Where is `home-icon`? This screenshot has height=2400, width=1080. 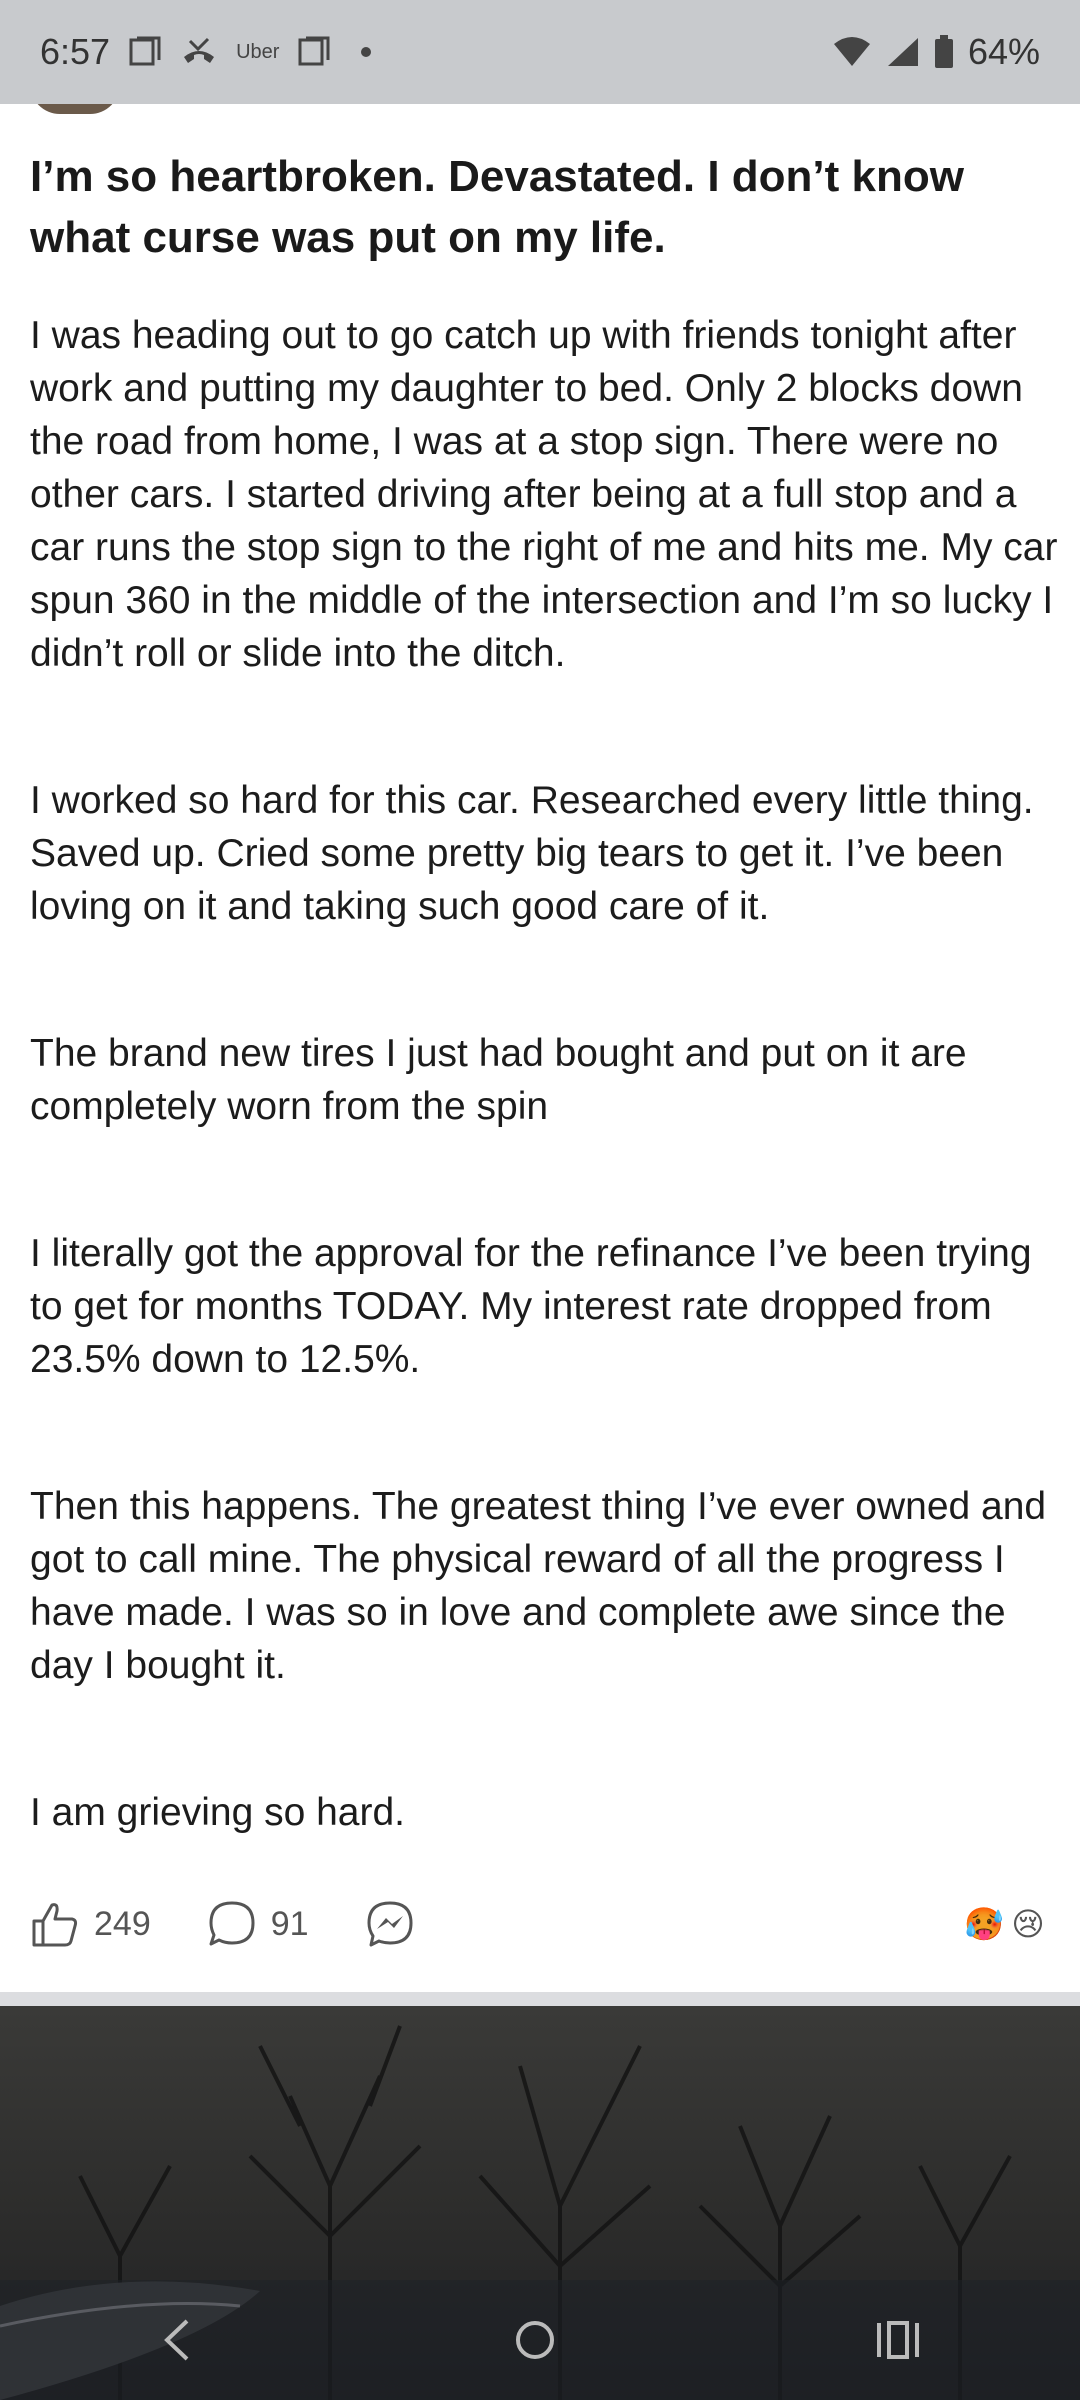 home-icon is located at coordinates (535, 2340).